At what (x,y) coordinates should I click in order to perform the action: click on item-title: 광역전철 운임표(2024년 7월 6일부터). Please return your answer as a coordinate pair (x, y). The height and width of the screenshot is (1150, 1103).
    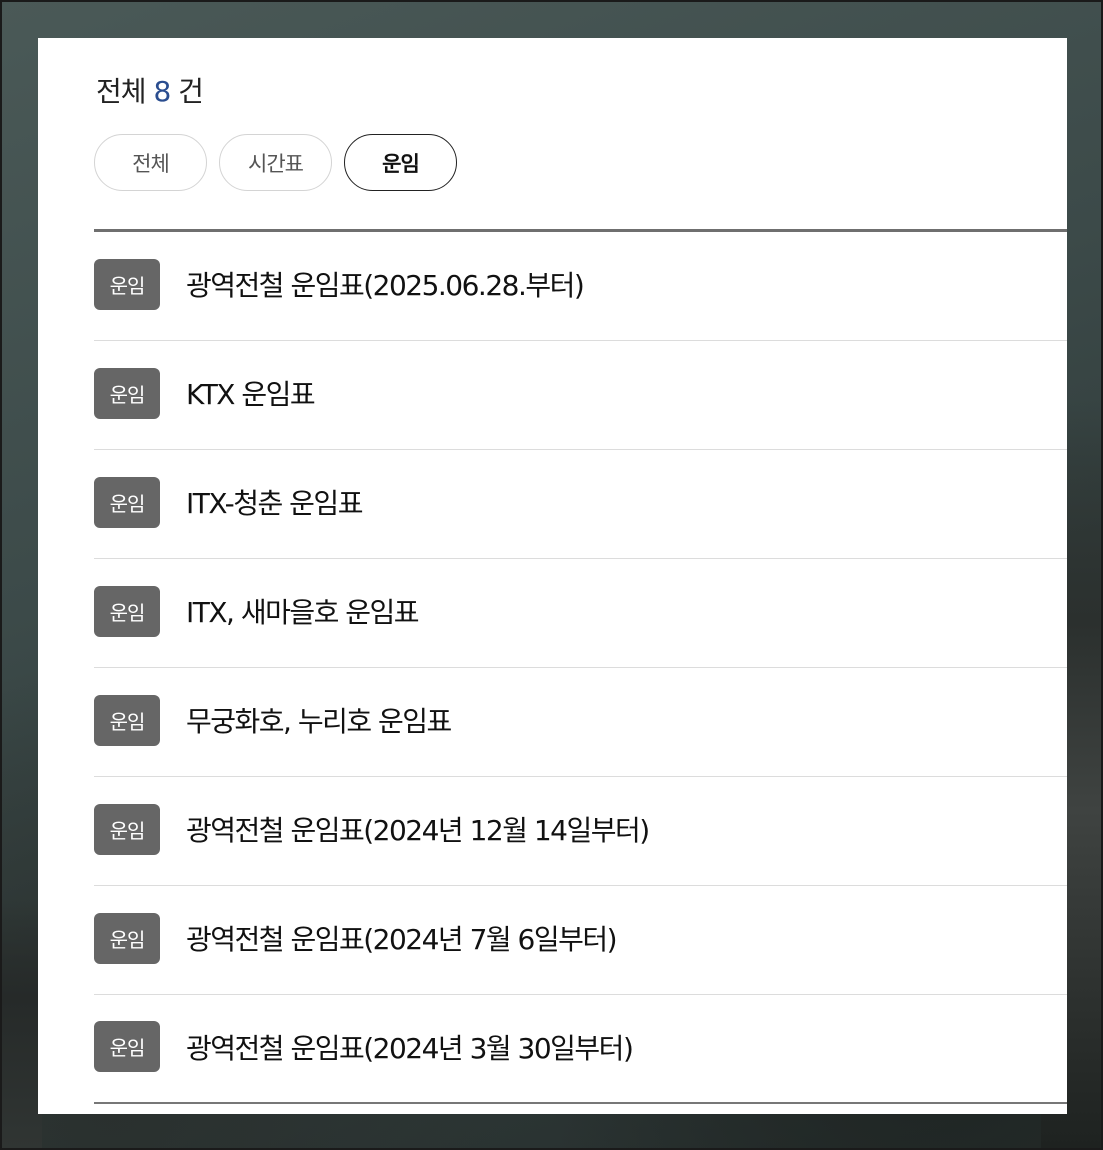
    Looking at the image, I should click on (402, 938).